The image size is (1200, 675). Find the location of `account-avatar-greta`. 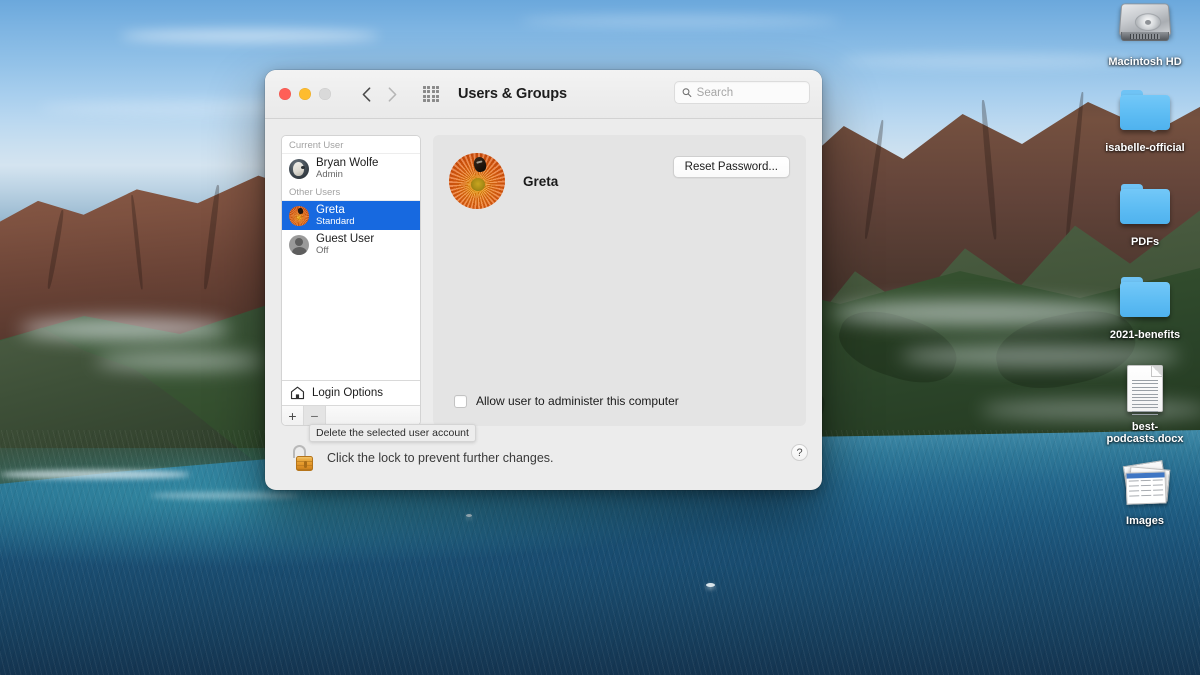

account-avatar-greta is located at coordinates (477, 181).